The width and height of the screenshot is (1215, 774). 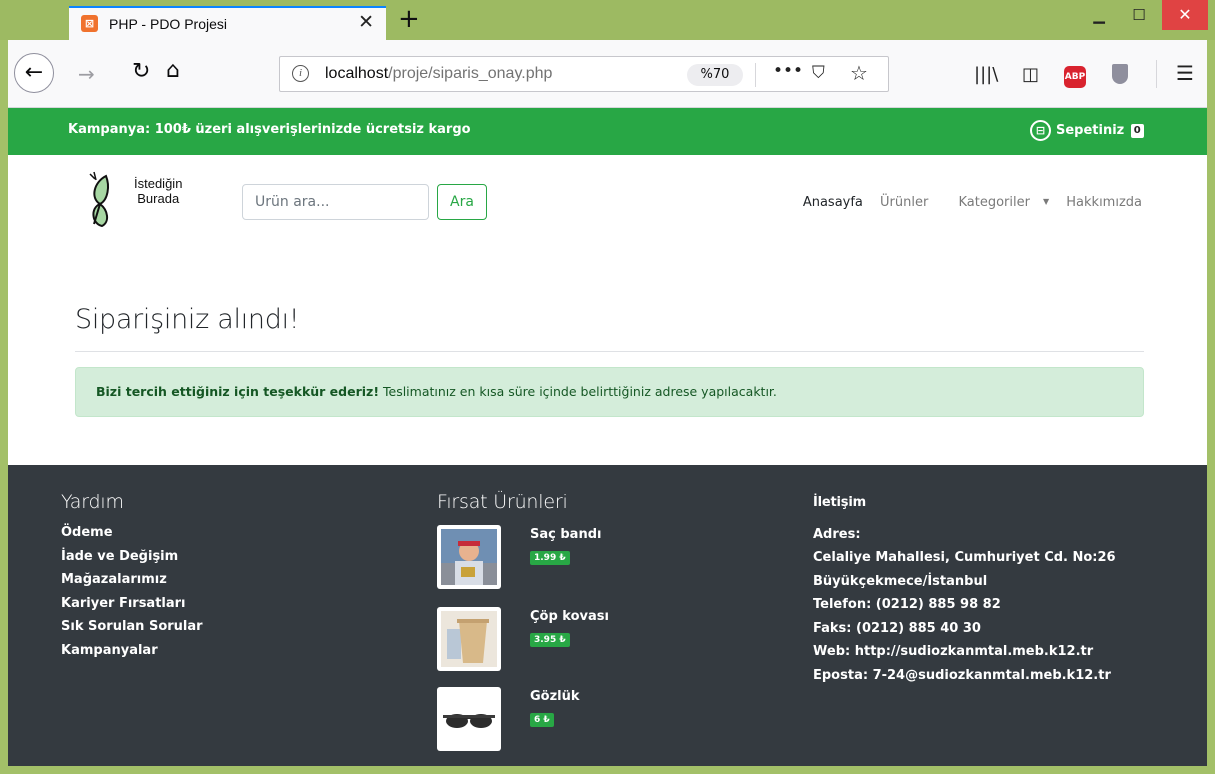 I want to click on footer-deals-title: Fırsat Ürünleri, so click(x=502, y=502).